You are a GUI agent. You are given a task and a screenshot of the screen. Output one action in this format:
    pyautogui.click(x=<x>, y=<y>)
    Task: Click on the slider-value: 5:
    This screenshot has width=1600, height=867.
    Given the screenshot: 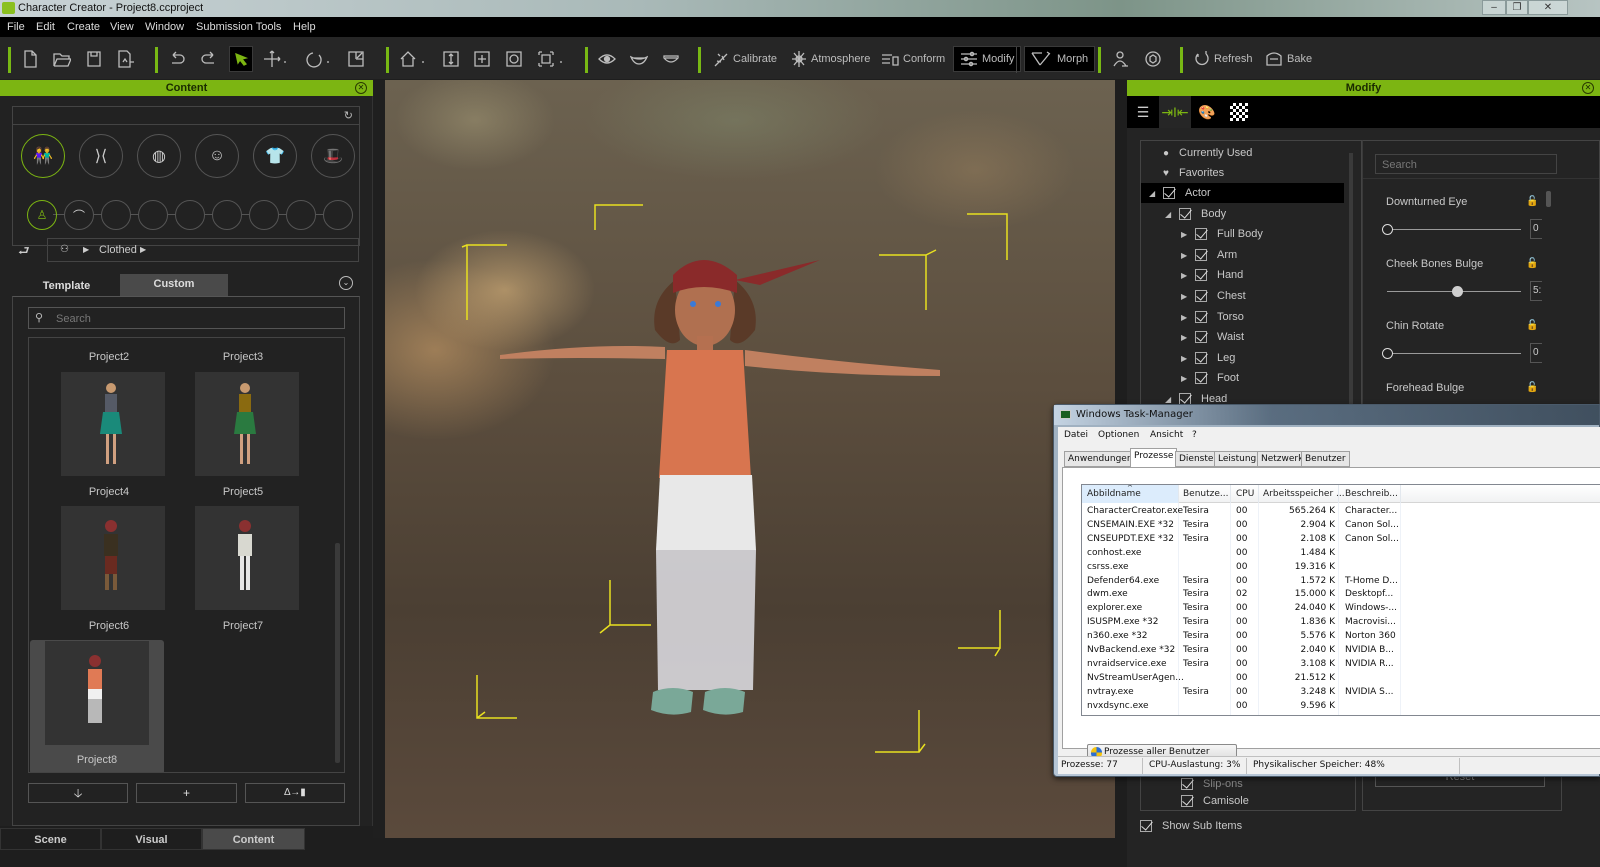 What is the action you would take?
    pyautogui.click(x=1536, y=291)
    